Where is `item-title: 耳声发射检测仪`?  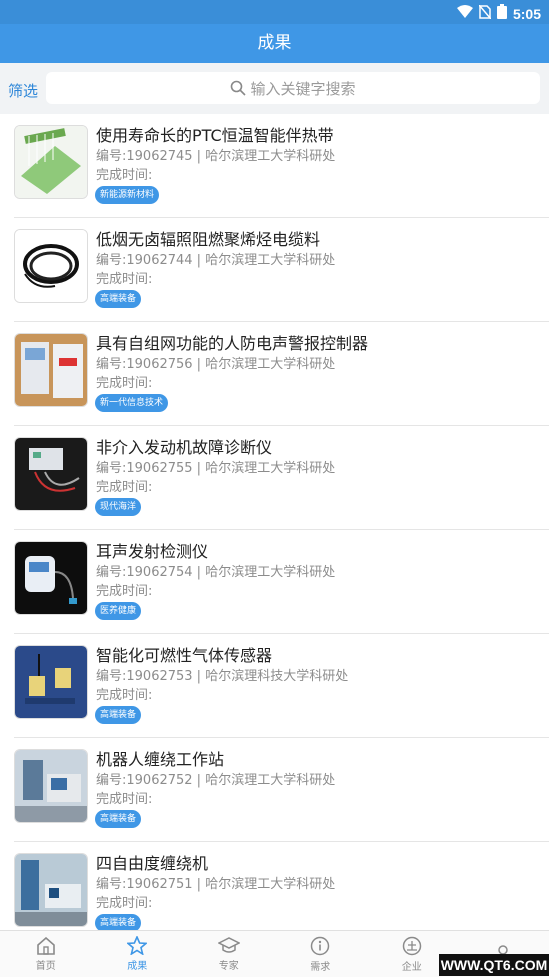 item-title: 耳声发射检测仪 is located at coordinates (152, 550).